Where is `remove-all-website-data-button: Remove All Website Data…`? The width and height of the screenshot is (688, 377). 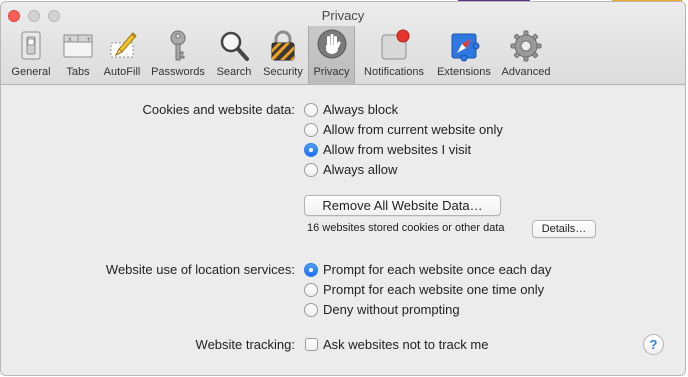
remove-all-website-data-button: Remove All Website Data… is located at coordinates (402, 205).